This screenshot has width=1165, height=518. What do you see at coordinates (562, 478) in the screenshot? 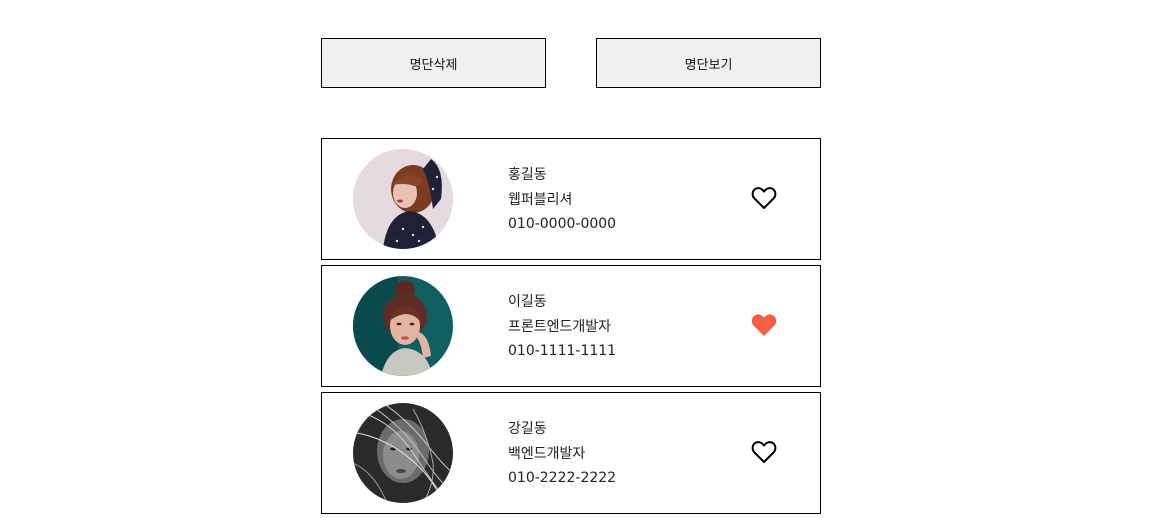
I see `contact-phone: 010-2222-2222` at bounding box center [562, 478].